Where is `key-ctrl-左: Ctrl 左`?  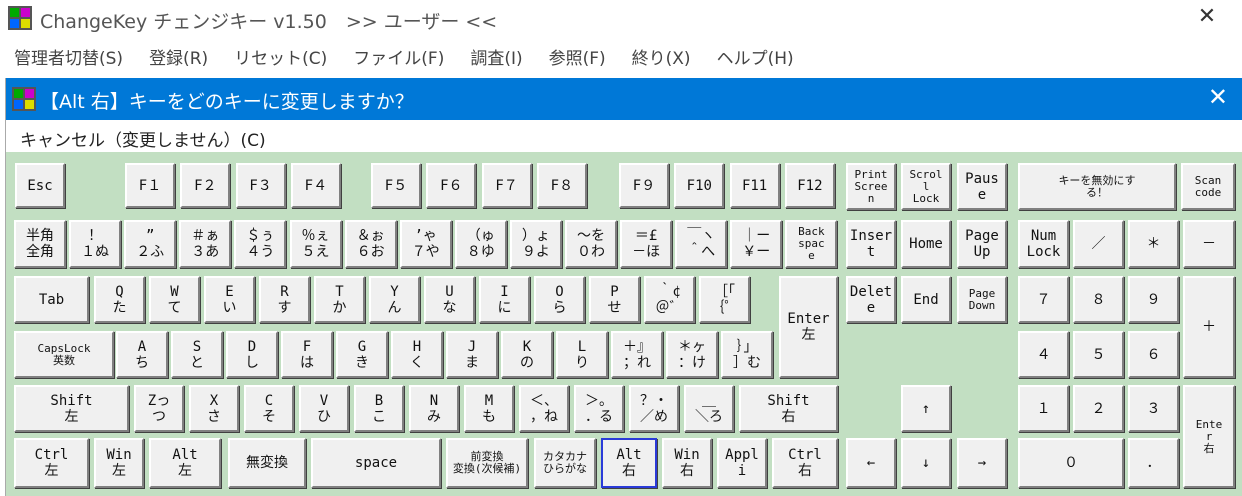
key-ctrl-左: Ctrl 左 is located at coordinates (51, 463).